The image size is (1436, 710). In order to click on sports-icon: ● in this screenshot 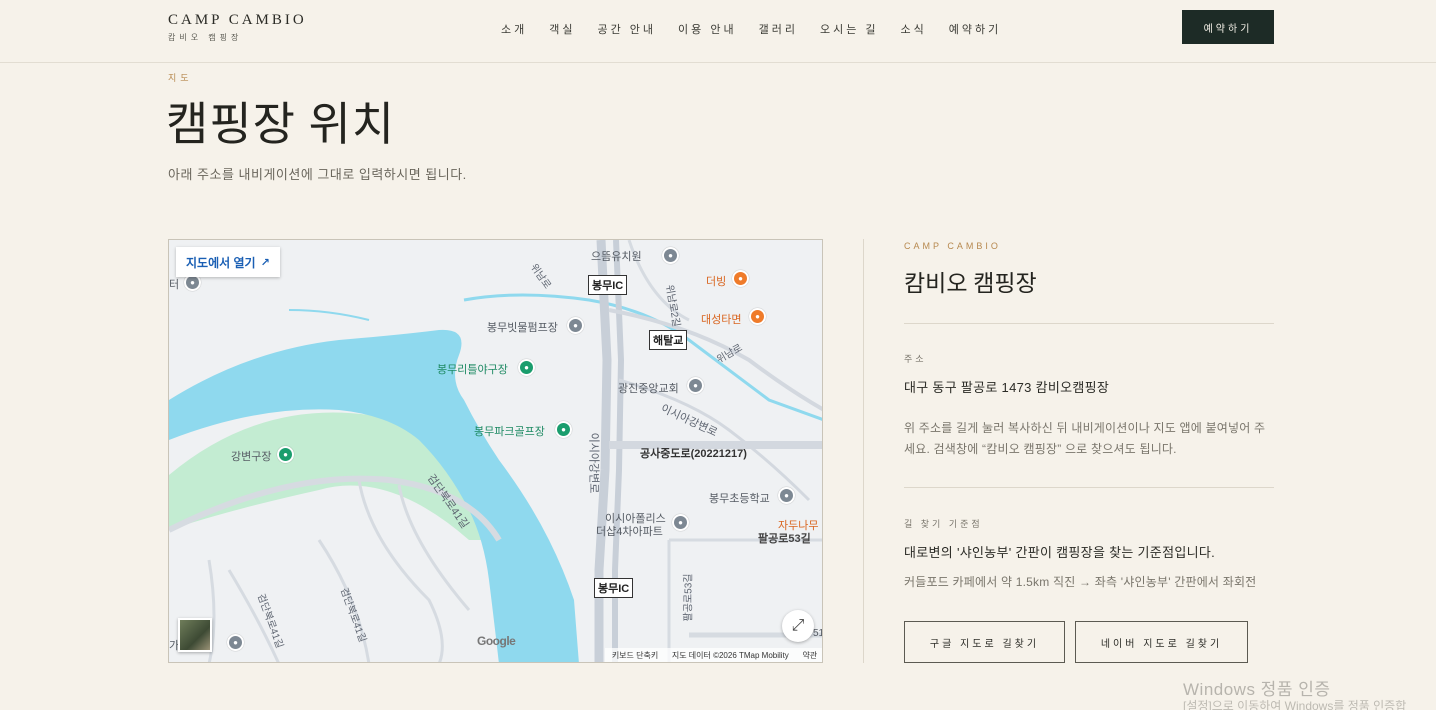, I will do `click(526, 367)`.